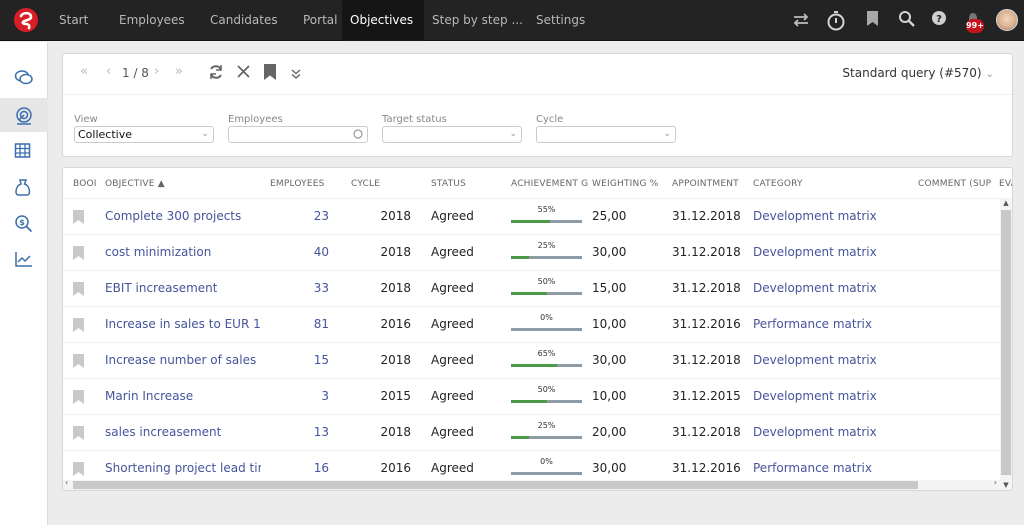 Image resolution: width=1024 pixels, height=525 pixels. What do you see at coordinates (321, 432) in the screenshot?
I see `employees-count: 13` at bounding box center [321, 432].